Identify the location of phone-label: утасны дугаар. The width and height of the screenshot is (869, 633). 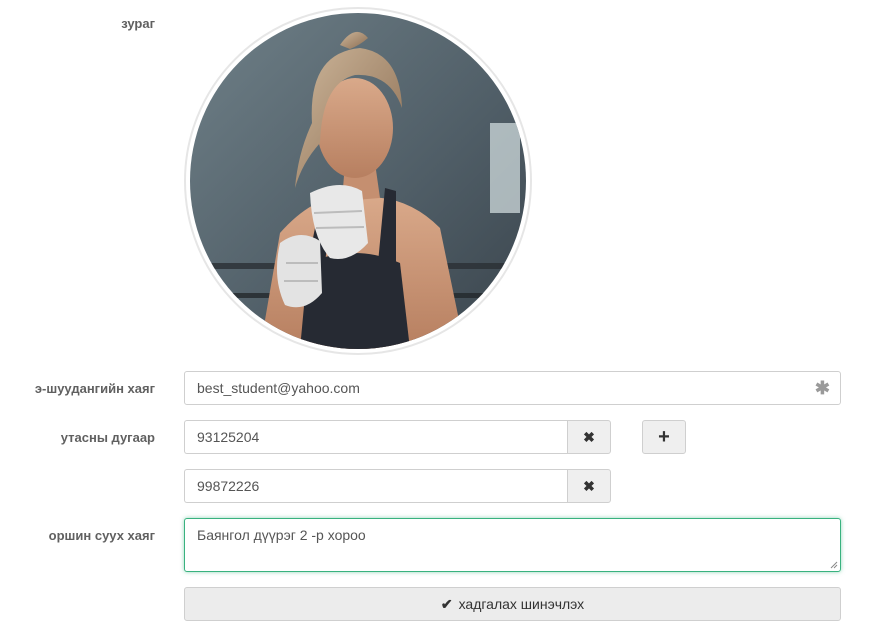
(107, 437).